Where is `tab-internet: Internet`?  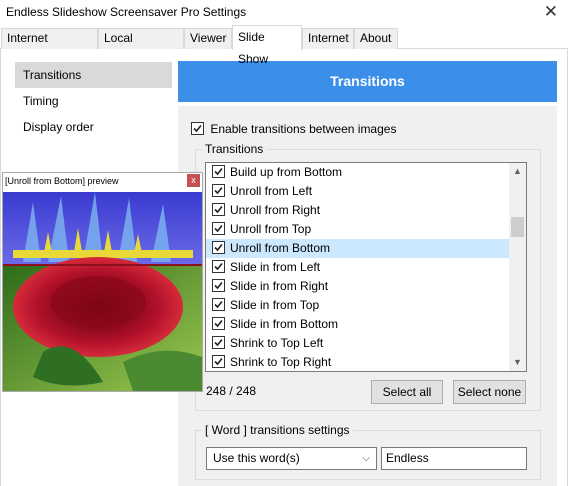 tab-internet: Internet is located at coordinates (328, 38).